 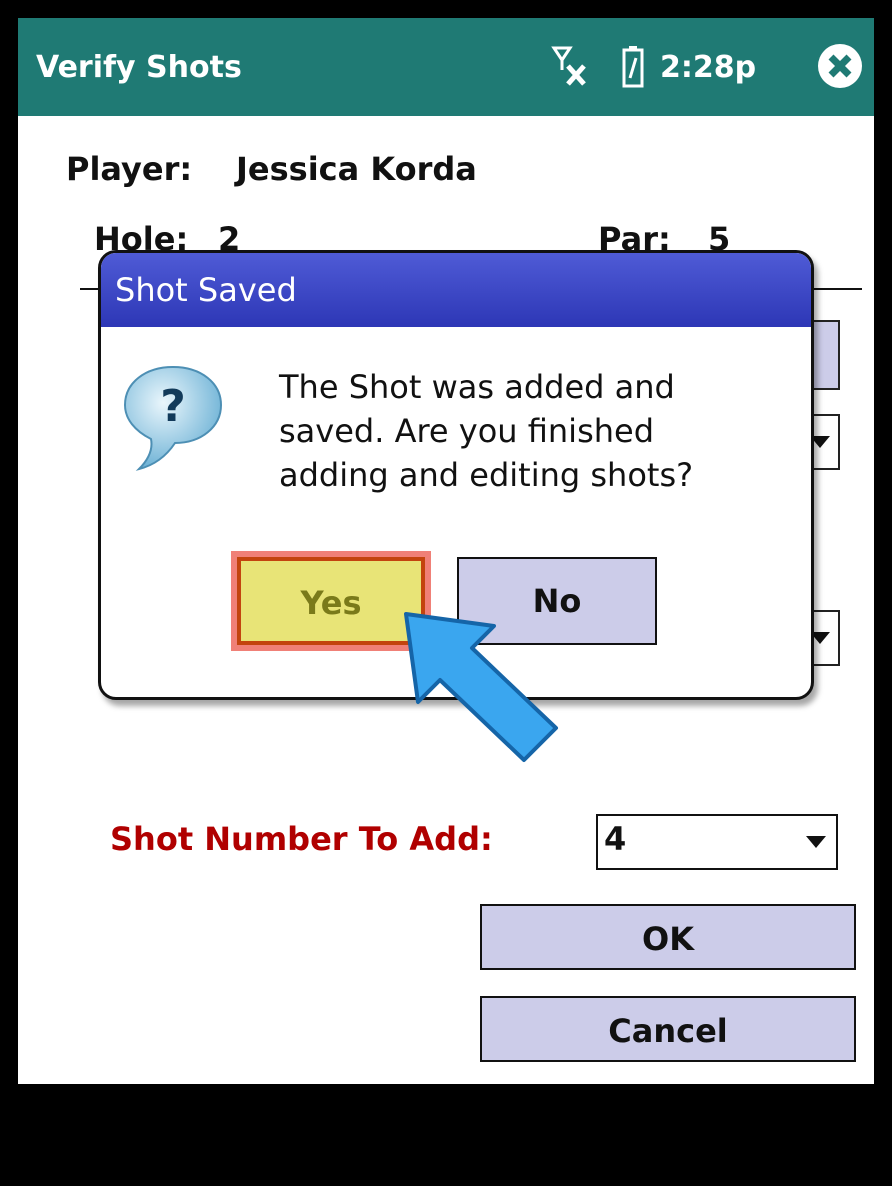 I want to click on chevron-down-icon, so click(x=816, y=842).